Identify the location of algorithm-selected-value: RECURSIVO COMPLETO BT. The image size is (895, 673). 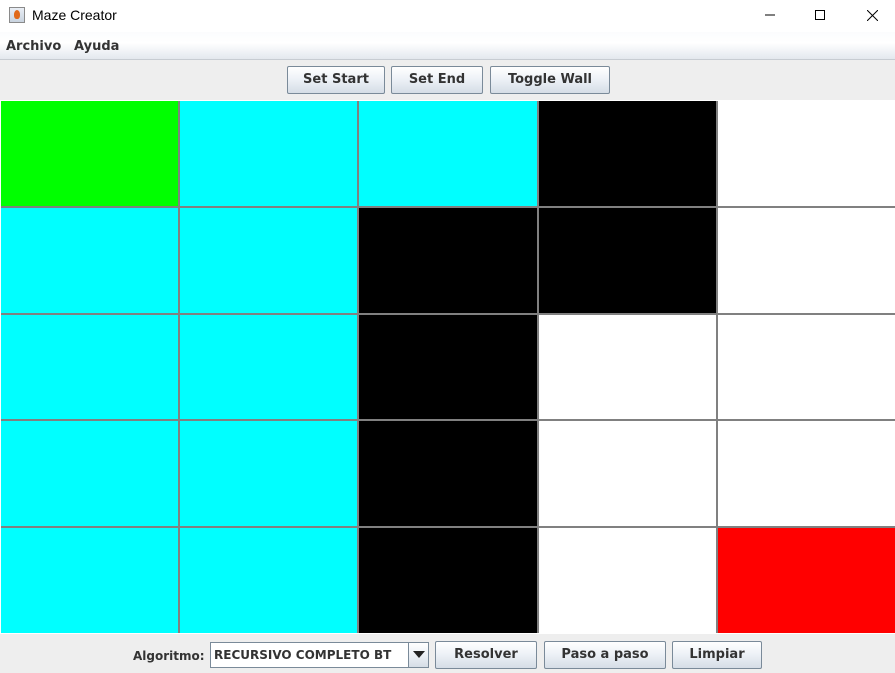
(303, 655).